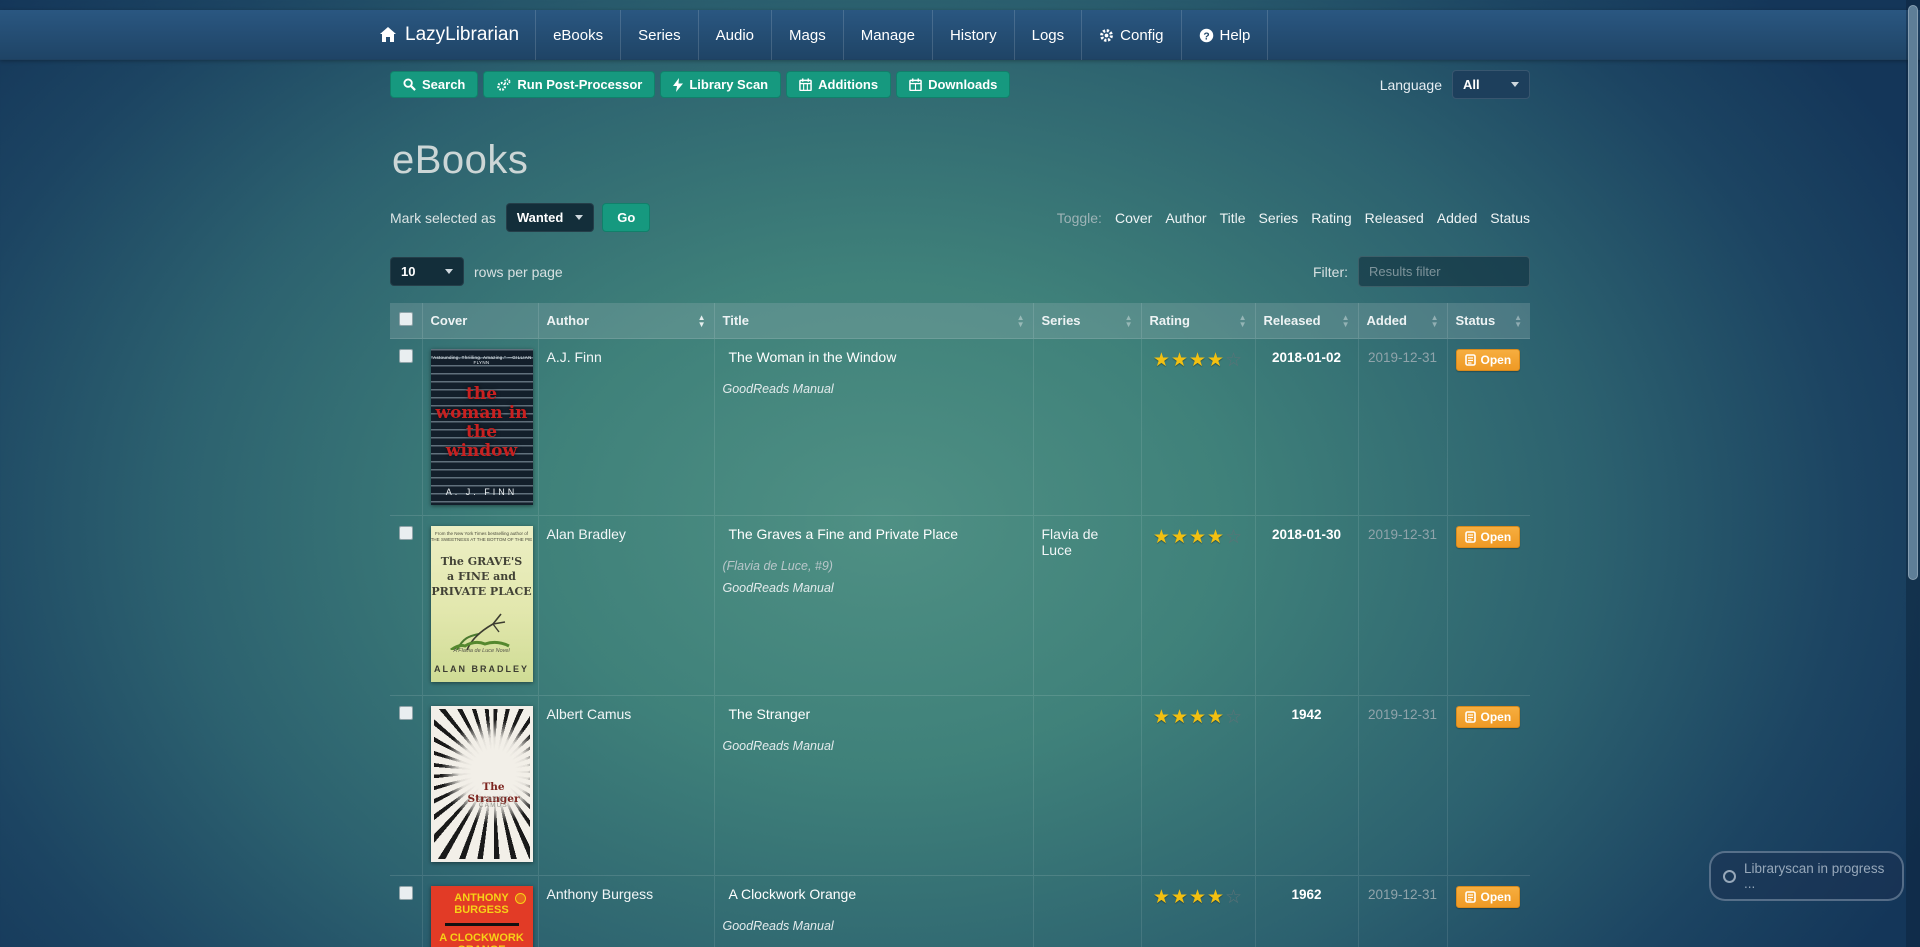 This screenshot has width=1920, height=947. I want to click on nav-item-series: Series, so click(659, 35).